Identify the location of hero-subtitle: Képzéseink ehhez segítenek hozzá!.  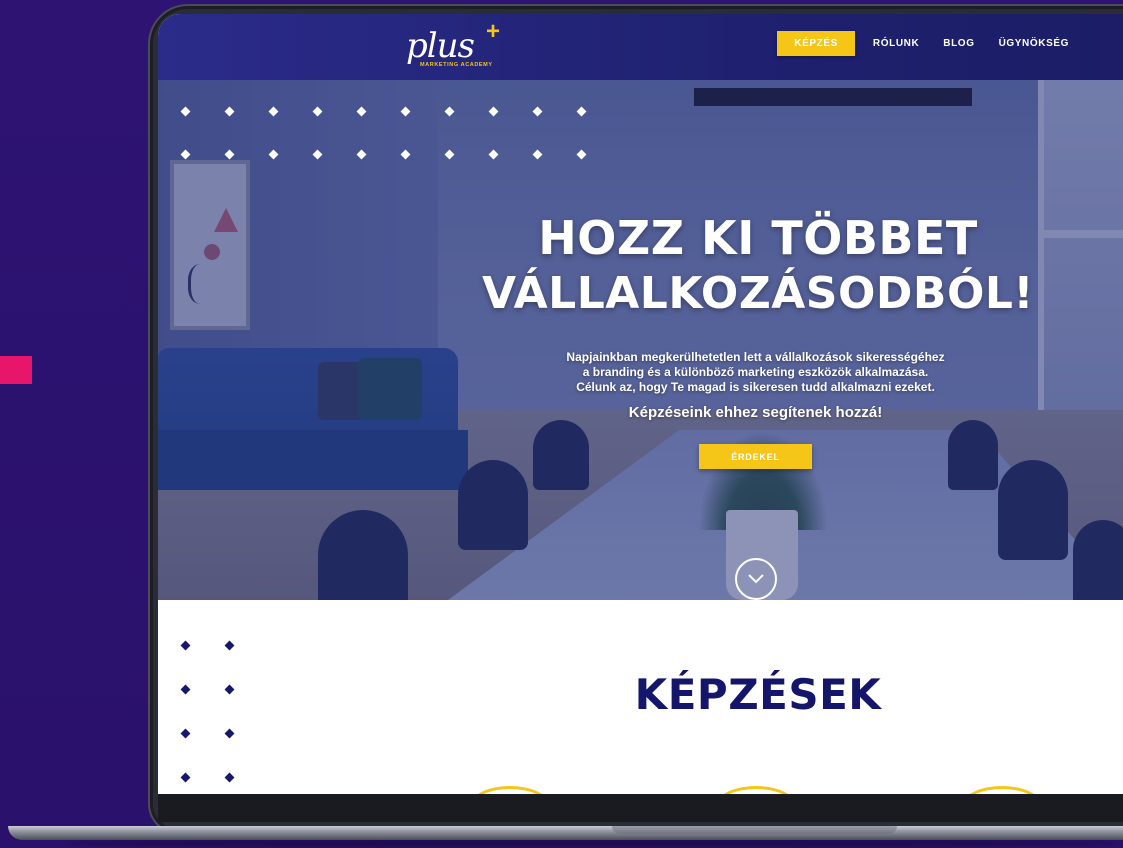
(755, 412).